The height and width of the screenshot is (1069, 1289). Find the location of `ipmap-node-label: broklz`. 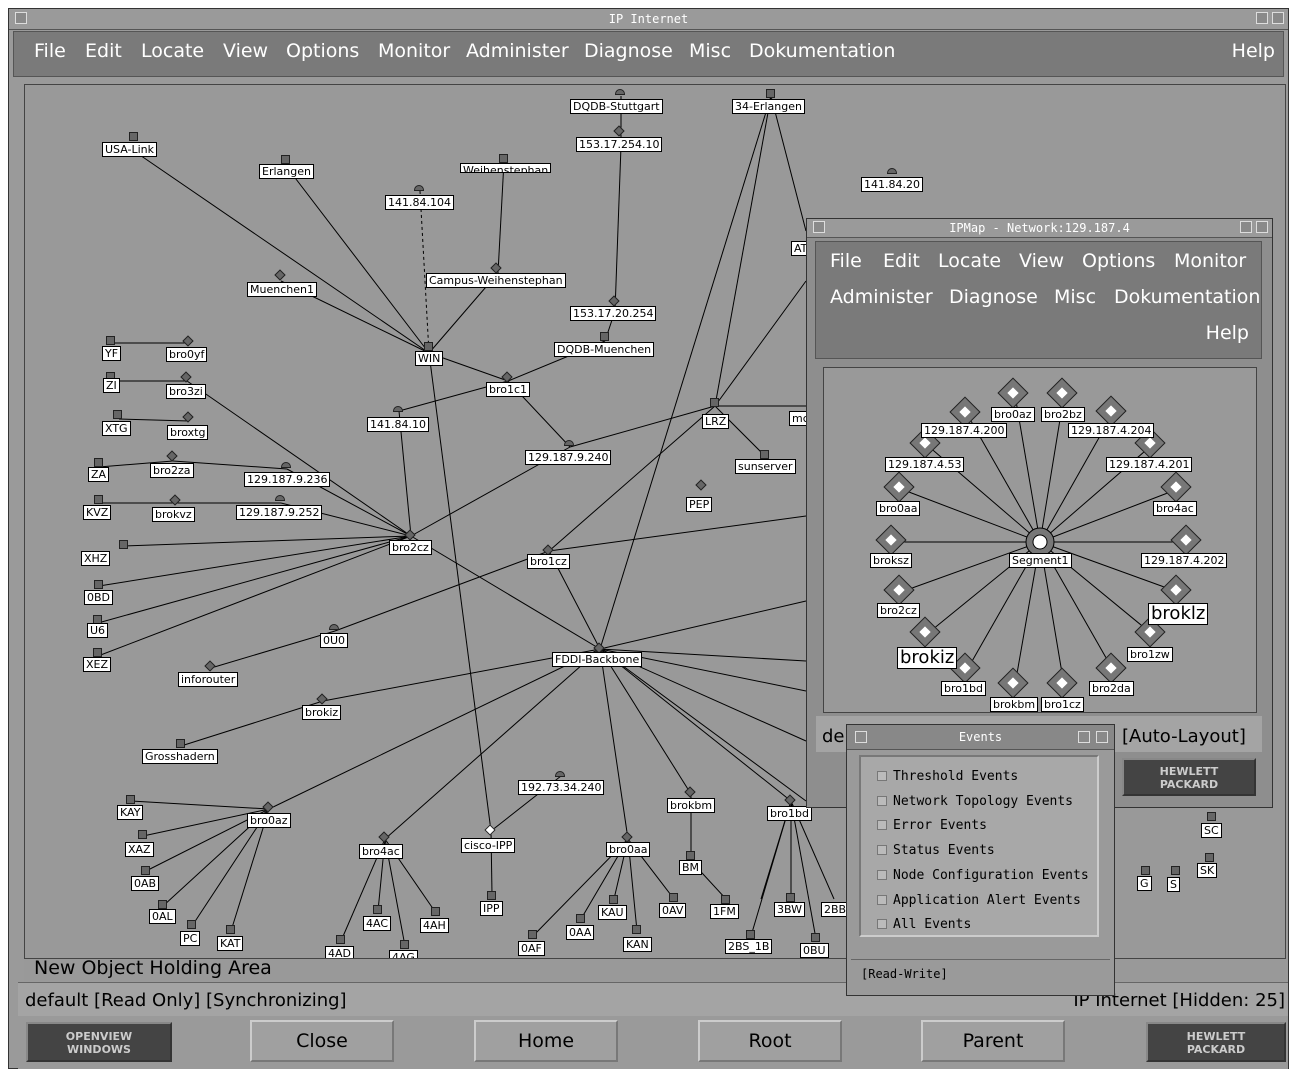

ipmap-node-label: broklz is located at coordinates (1178, 614).